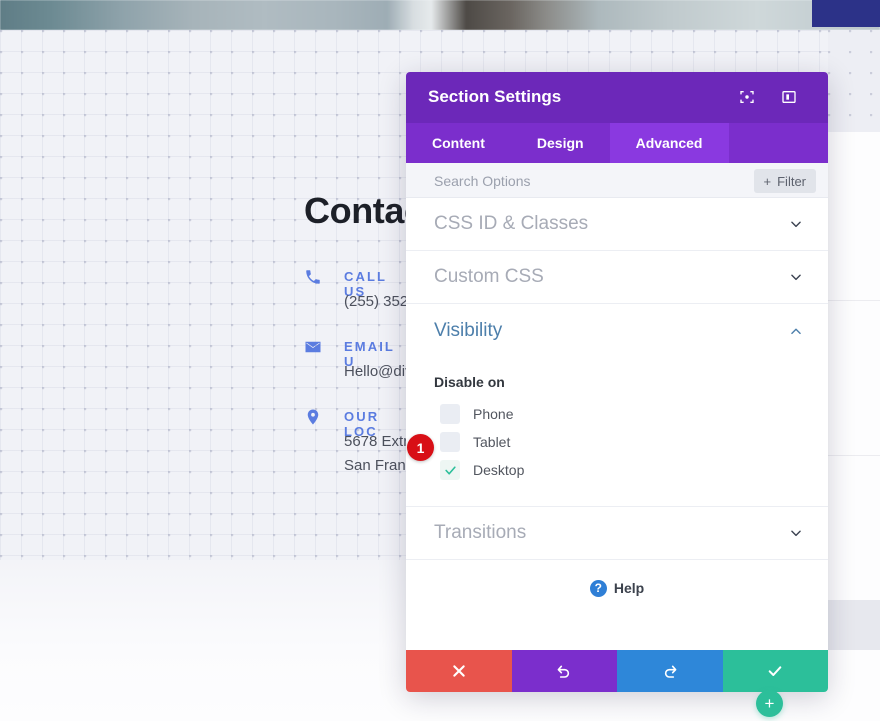 The width and height of the screenshot is (880, 721). I want to click on checkbox-desktop, so click(450, 470).